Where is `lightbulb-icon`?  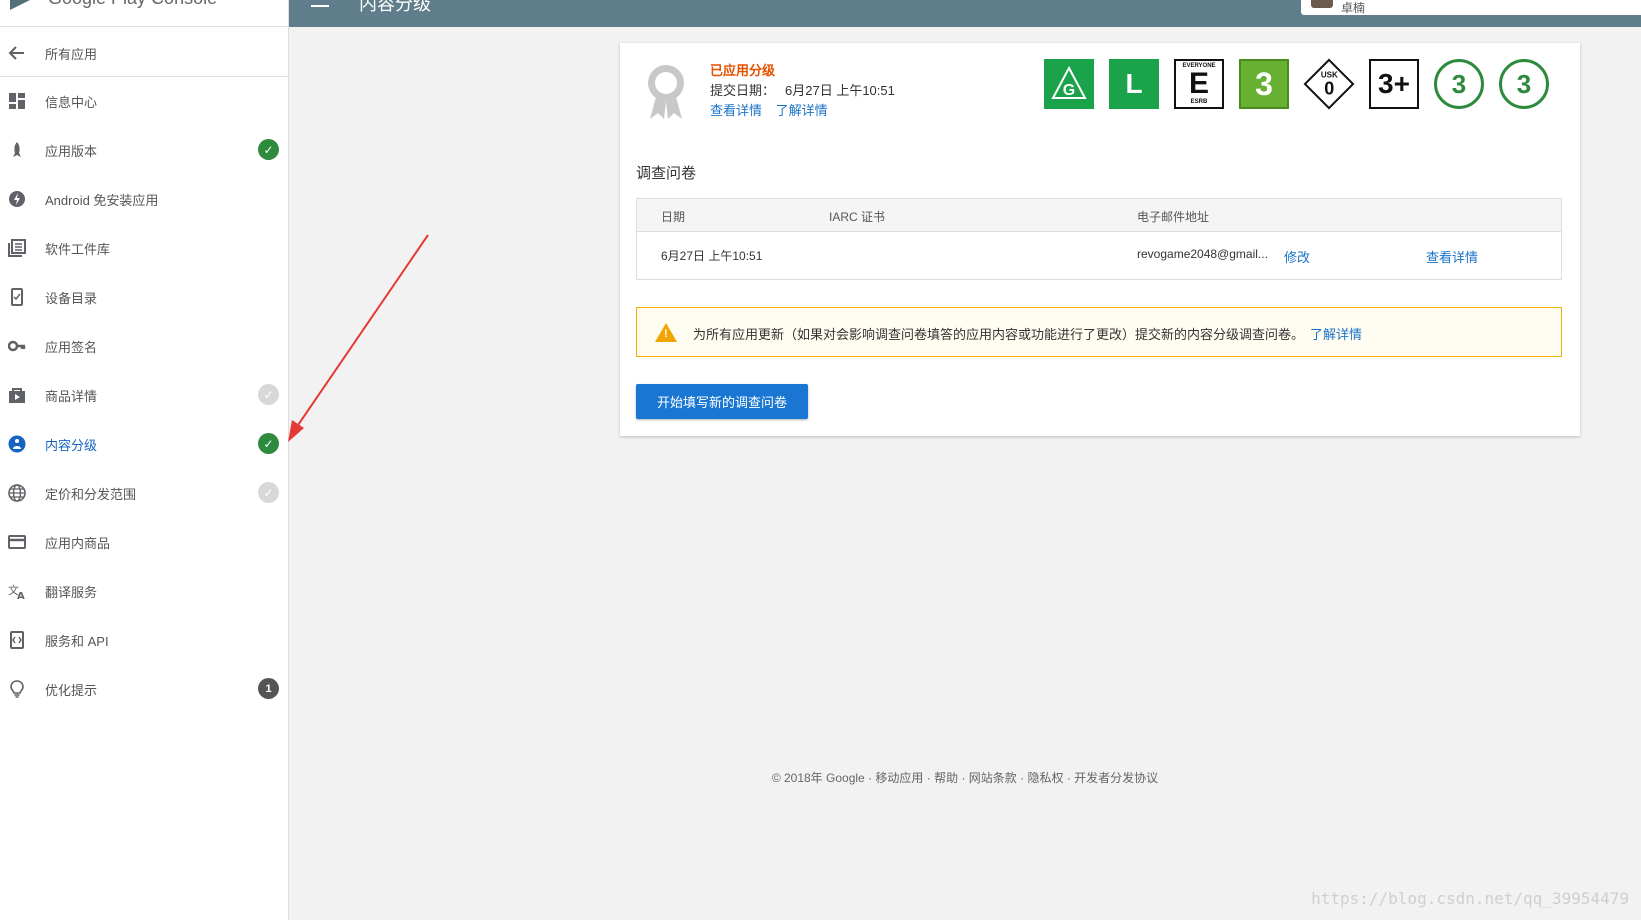 lightbulb-icon is located at coordinates (17, 689).